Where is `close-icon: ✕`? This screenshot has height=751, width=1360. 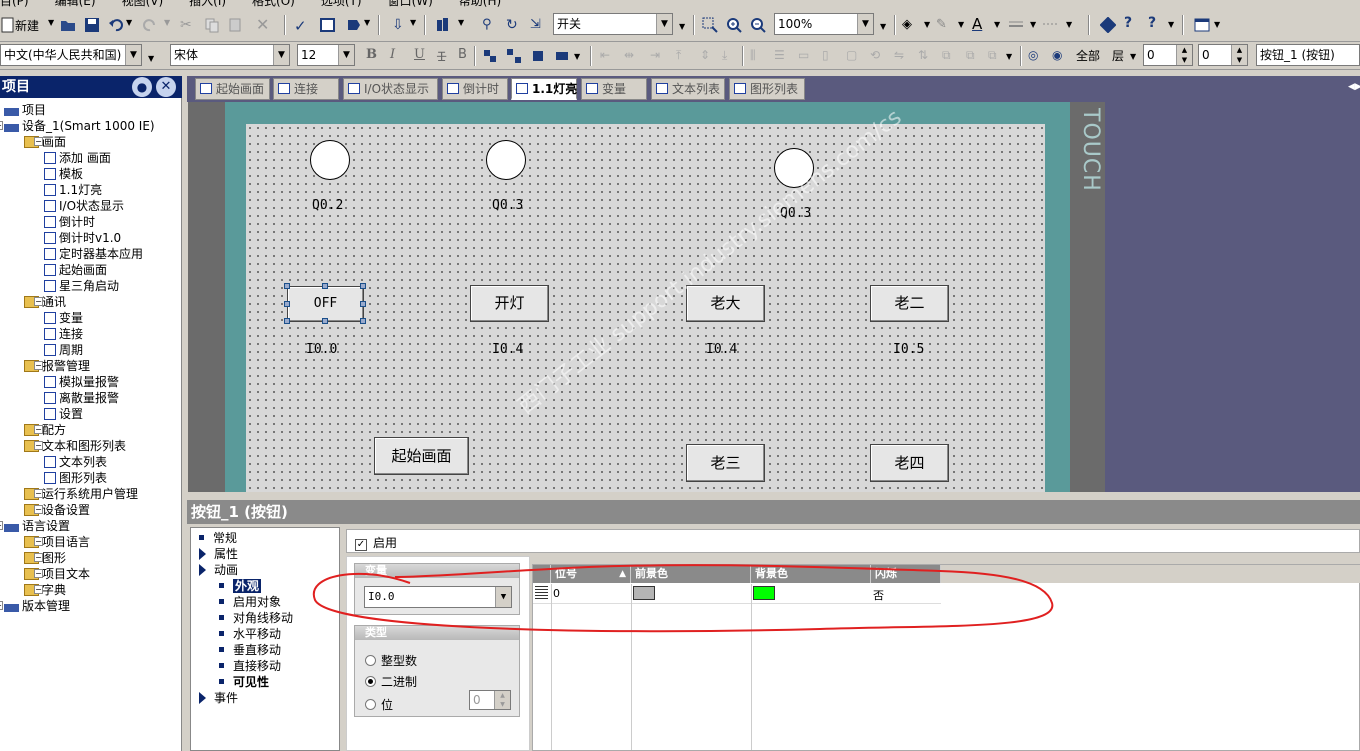 close-icon: ✕ is located at coordinates (166, 87).